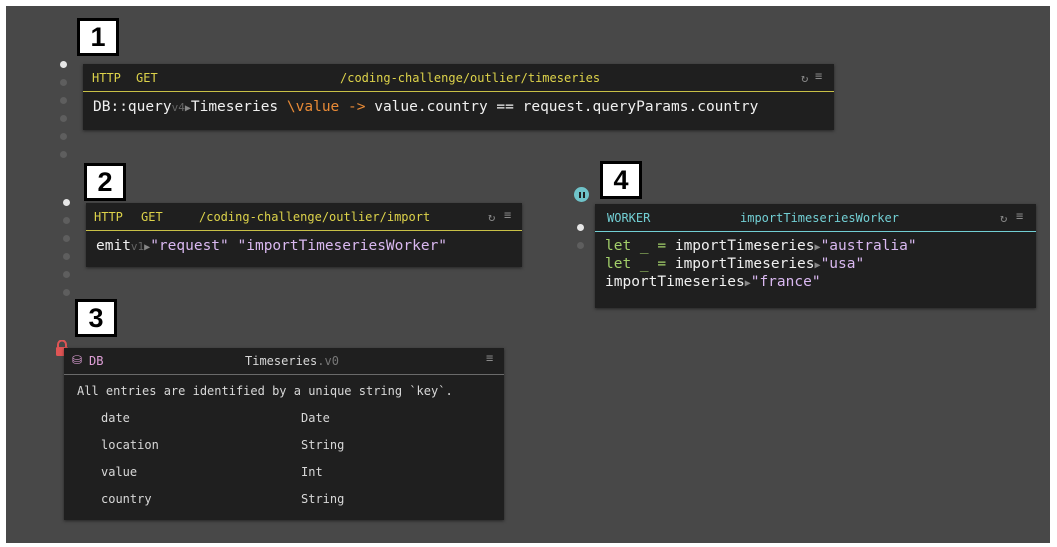 This screenshot has height=547, width=1057. I want to click on worker-header: WORKER importTimeseriesWorker ↻ ≡, so click(815, 218).